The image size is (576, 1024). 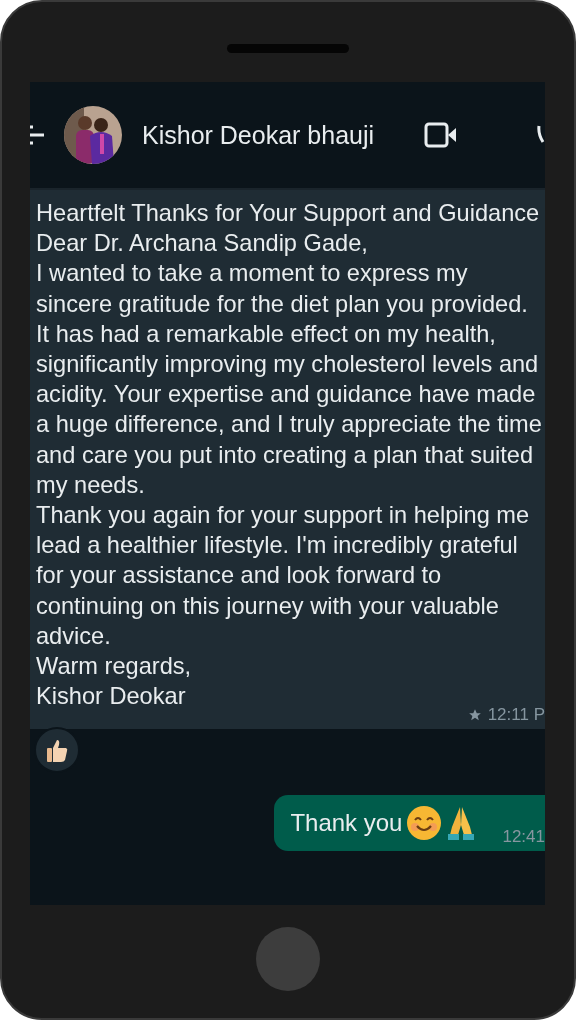 What do you see at coordinates (37, 135) in the screenshot?
I see `back-arrow-icon` at bounding box center [37, 135].